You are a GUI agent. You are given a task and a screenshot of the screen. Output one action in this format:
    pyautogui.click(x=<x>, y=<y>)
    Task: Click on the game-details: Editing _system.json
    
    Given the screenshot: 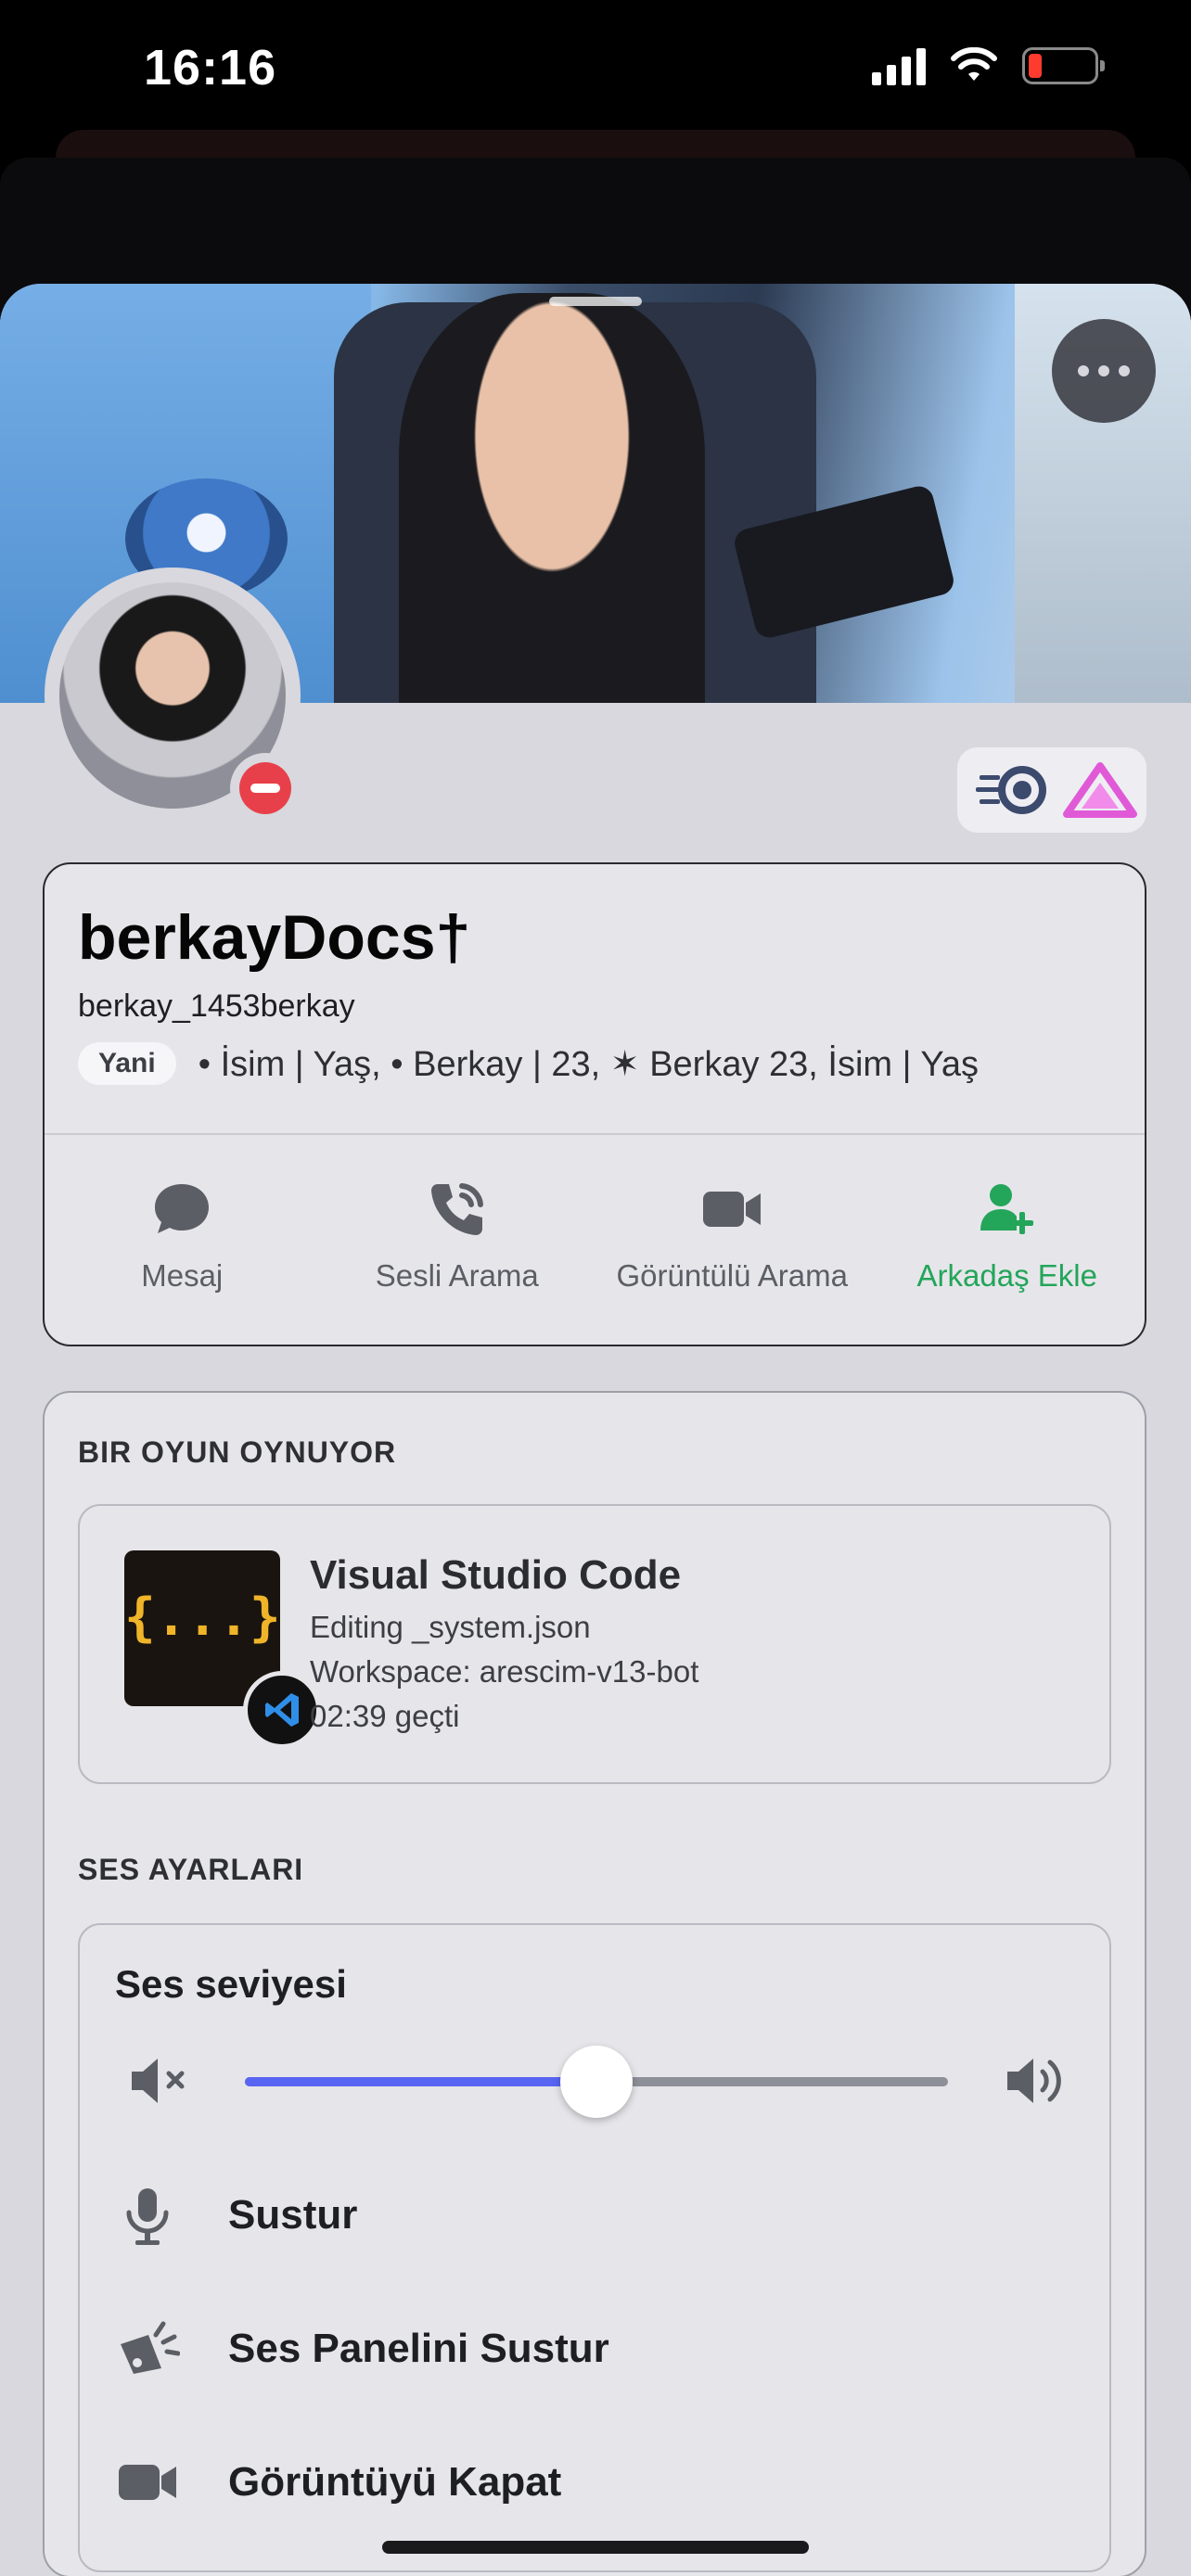 What is the action you would take?
    pyautogui.click(x=450, y=1627)
    